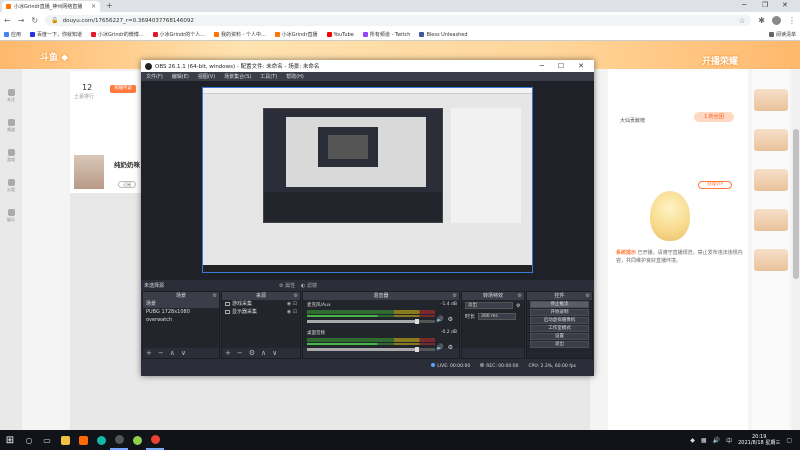  Describe the element at coordinates (34, 20) in the screenshot. I see `reload-icon: ↻` at that location.